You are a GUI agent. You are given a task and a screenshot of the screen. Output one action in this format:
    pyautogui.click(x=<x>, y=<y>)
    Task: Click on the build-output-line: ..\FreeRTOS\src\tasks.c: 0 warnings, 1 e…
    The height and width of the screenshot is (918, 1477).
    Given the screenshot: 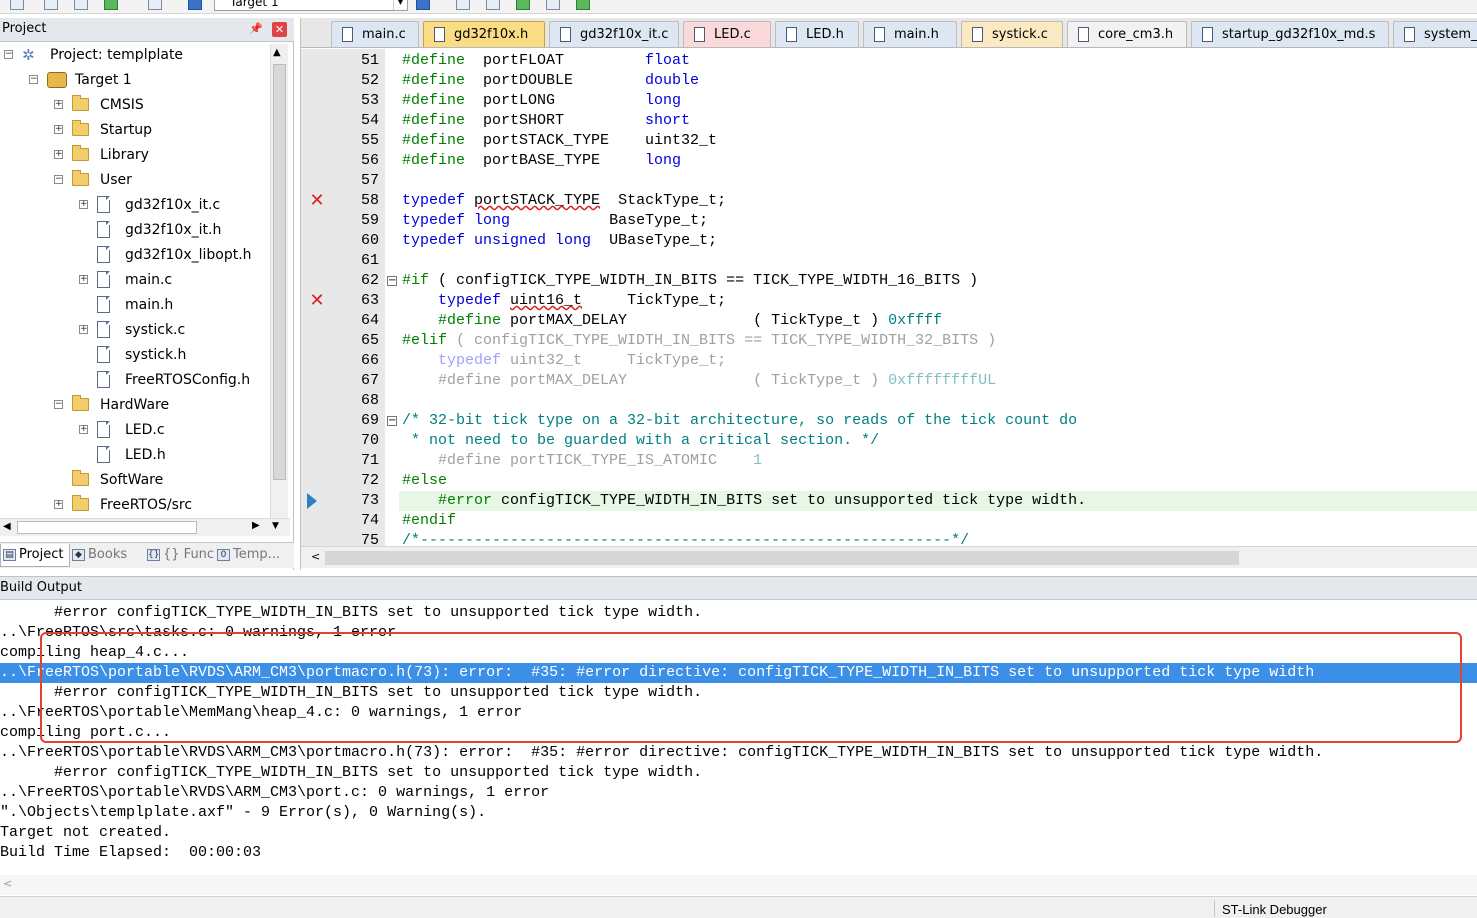 What is the action you would take?
    pyautogui.click(x=738, y=633)
    